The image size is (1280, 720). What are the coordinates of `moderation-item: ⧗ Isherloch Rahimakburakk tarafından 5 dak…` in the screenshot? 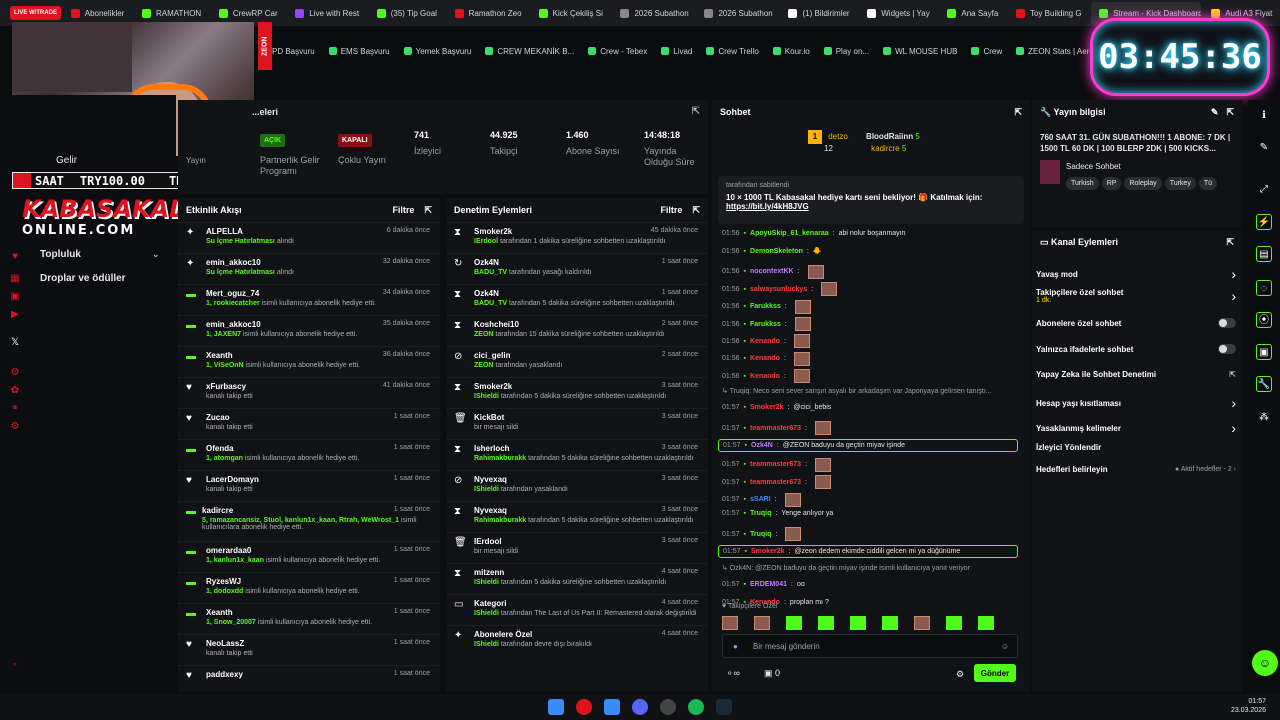 It's located at (577, 454).